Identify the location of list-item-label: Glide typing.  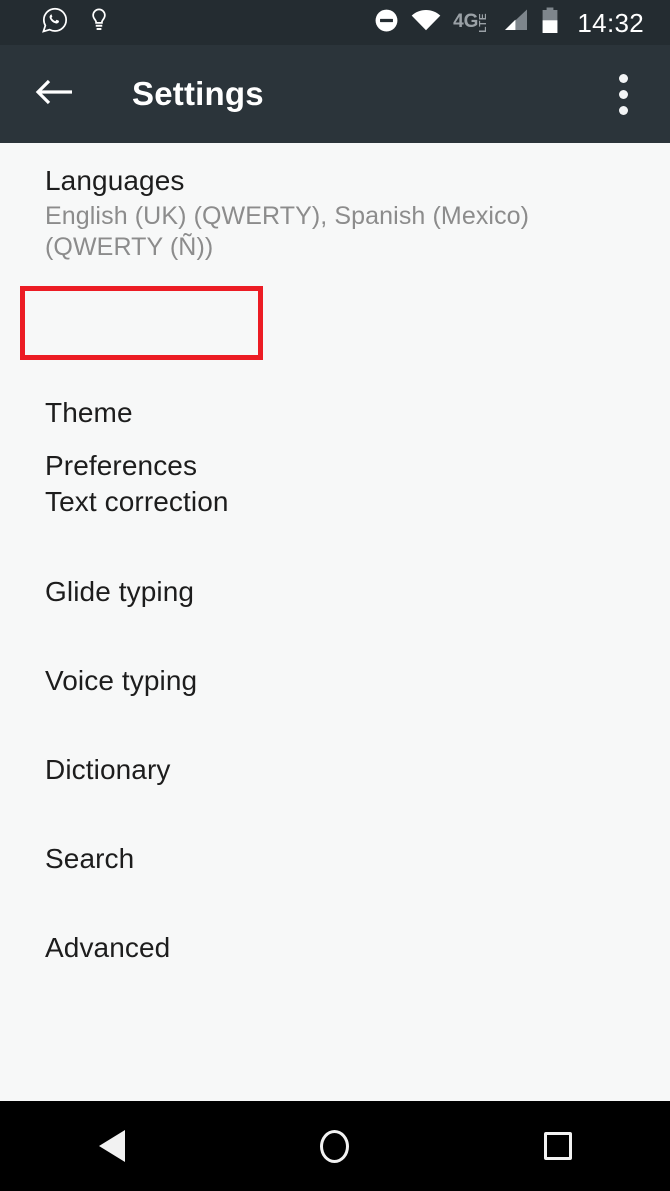
(120, 591).